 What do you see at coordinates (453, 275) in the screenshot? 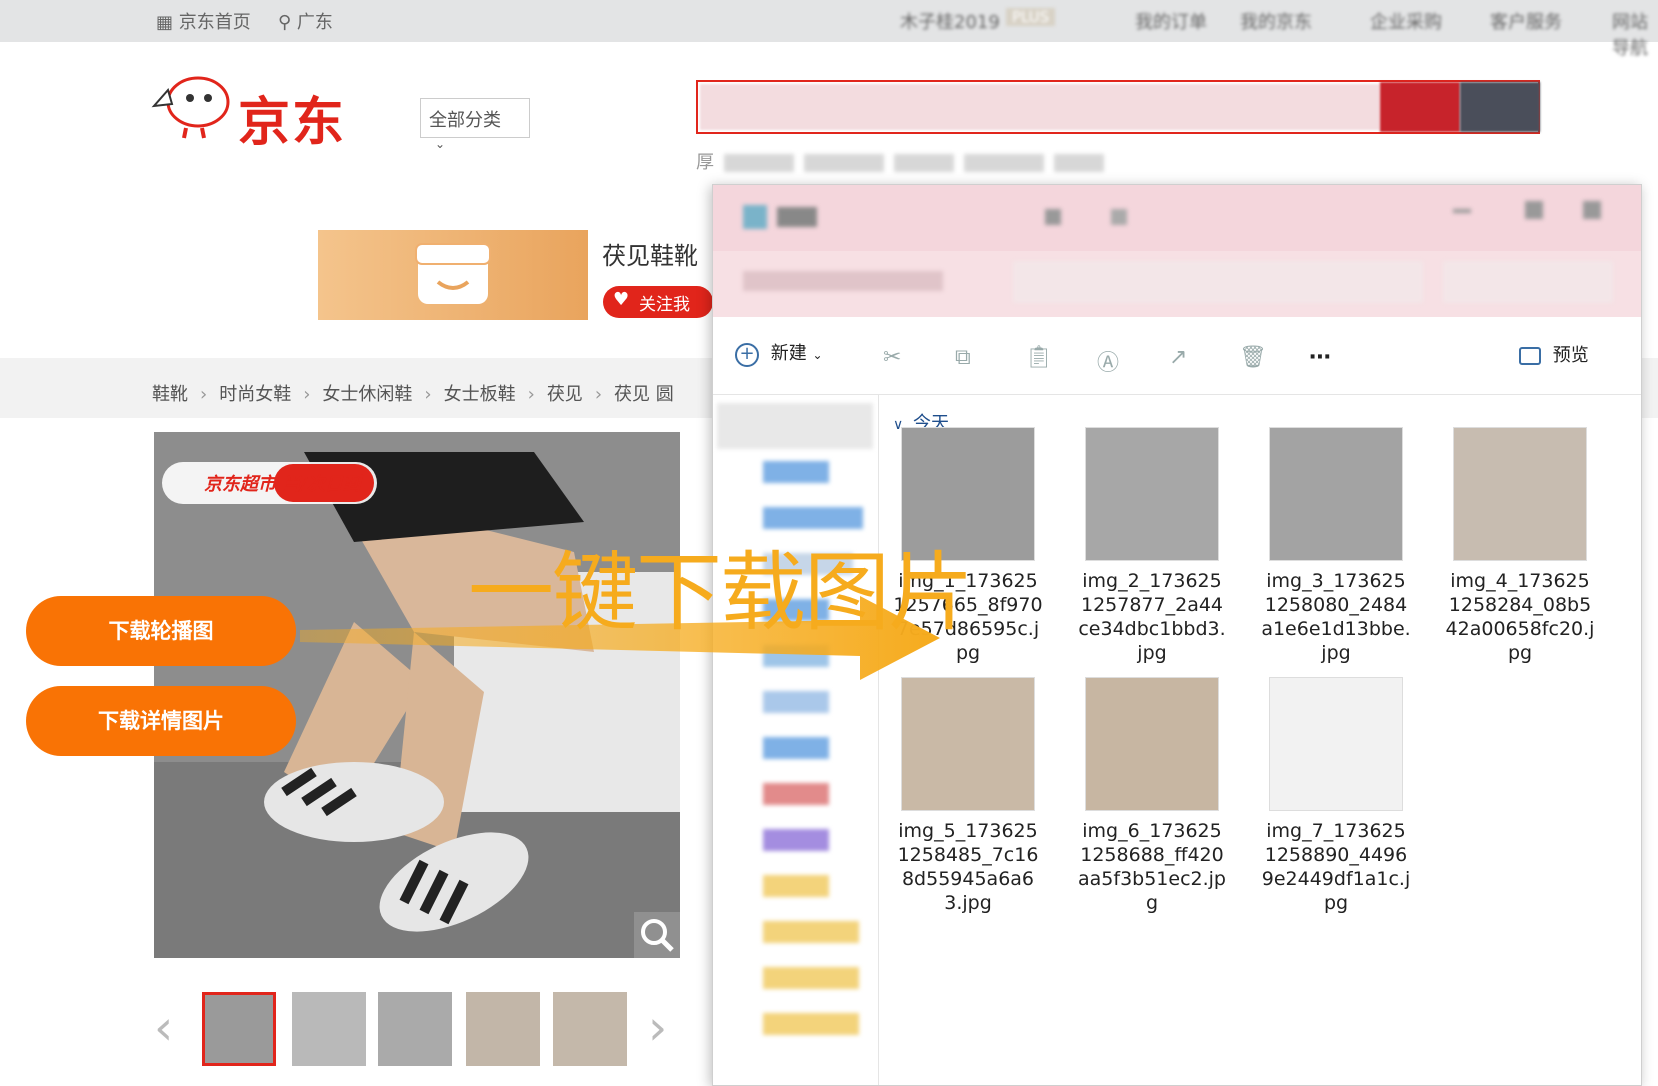
I see `shop-logo` at bounding box center [453, 275].